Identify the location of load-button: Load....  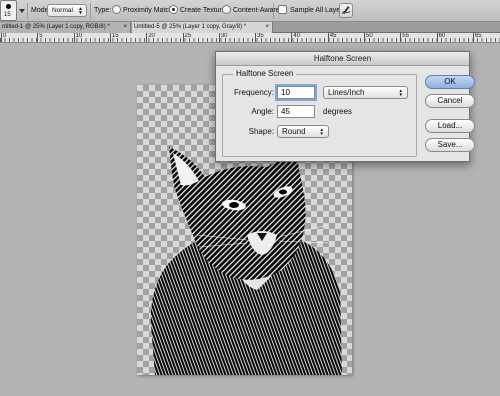
(450, 126).